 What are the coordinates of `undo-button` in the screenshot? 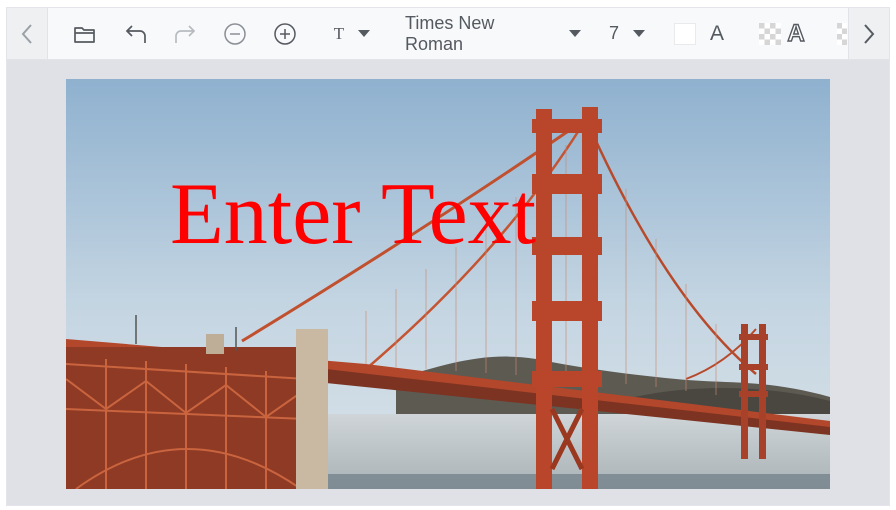 It's located at (136, 33).